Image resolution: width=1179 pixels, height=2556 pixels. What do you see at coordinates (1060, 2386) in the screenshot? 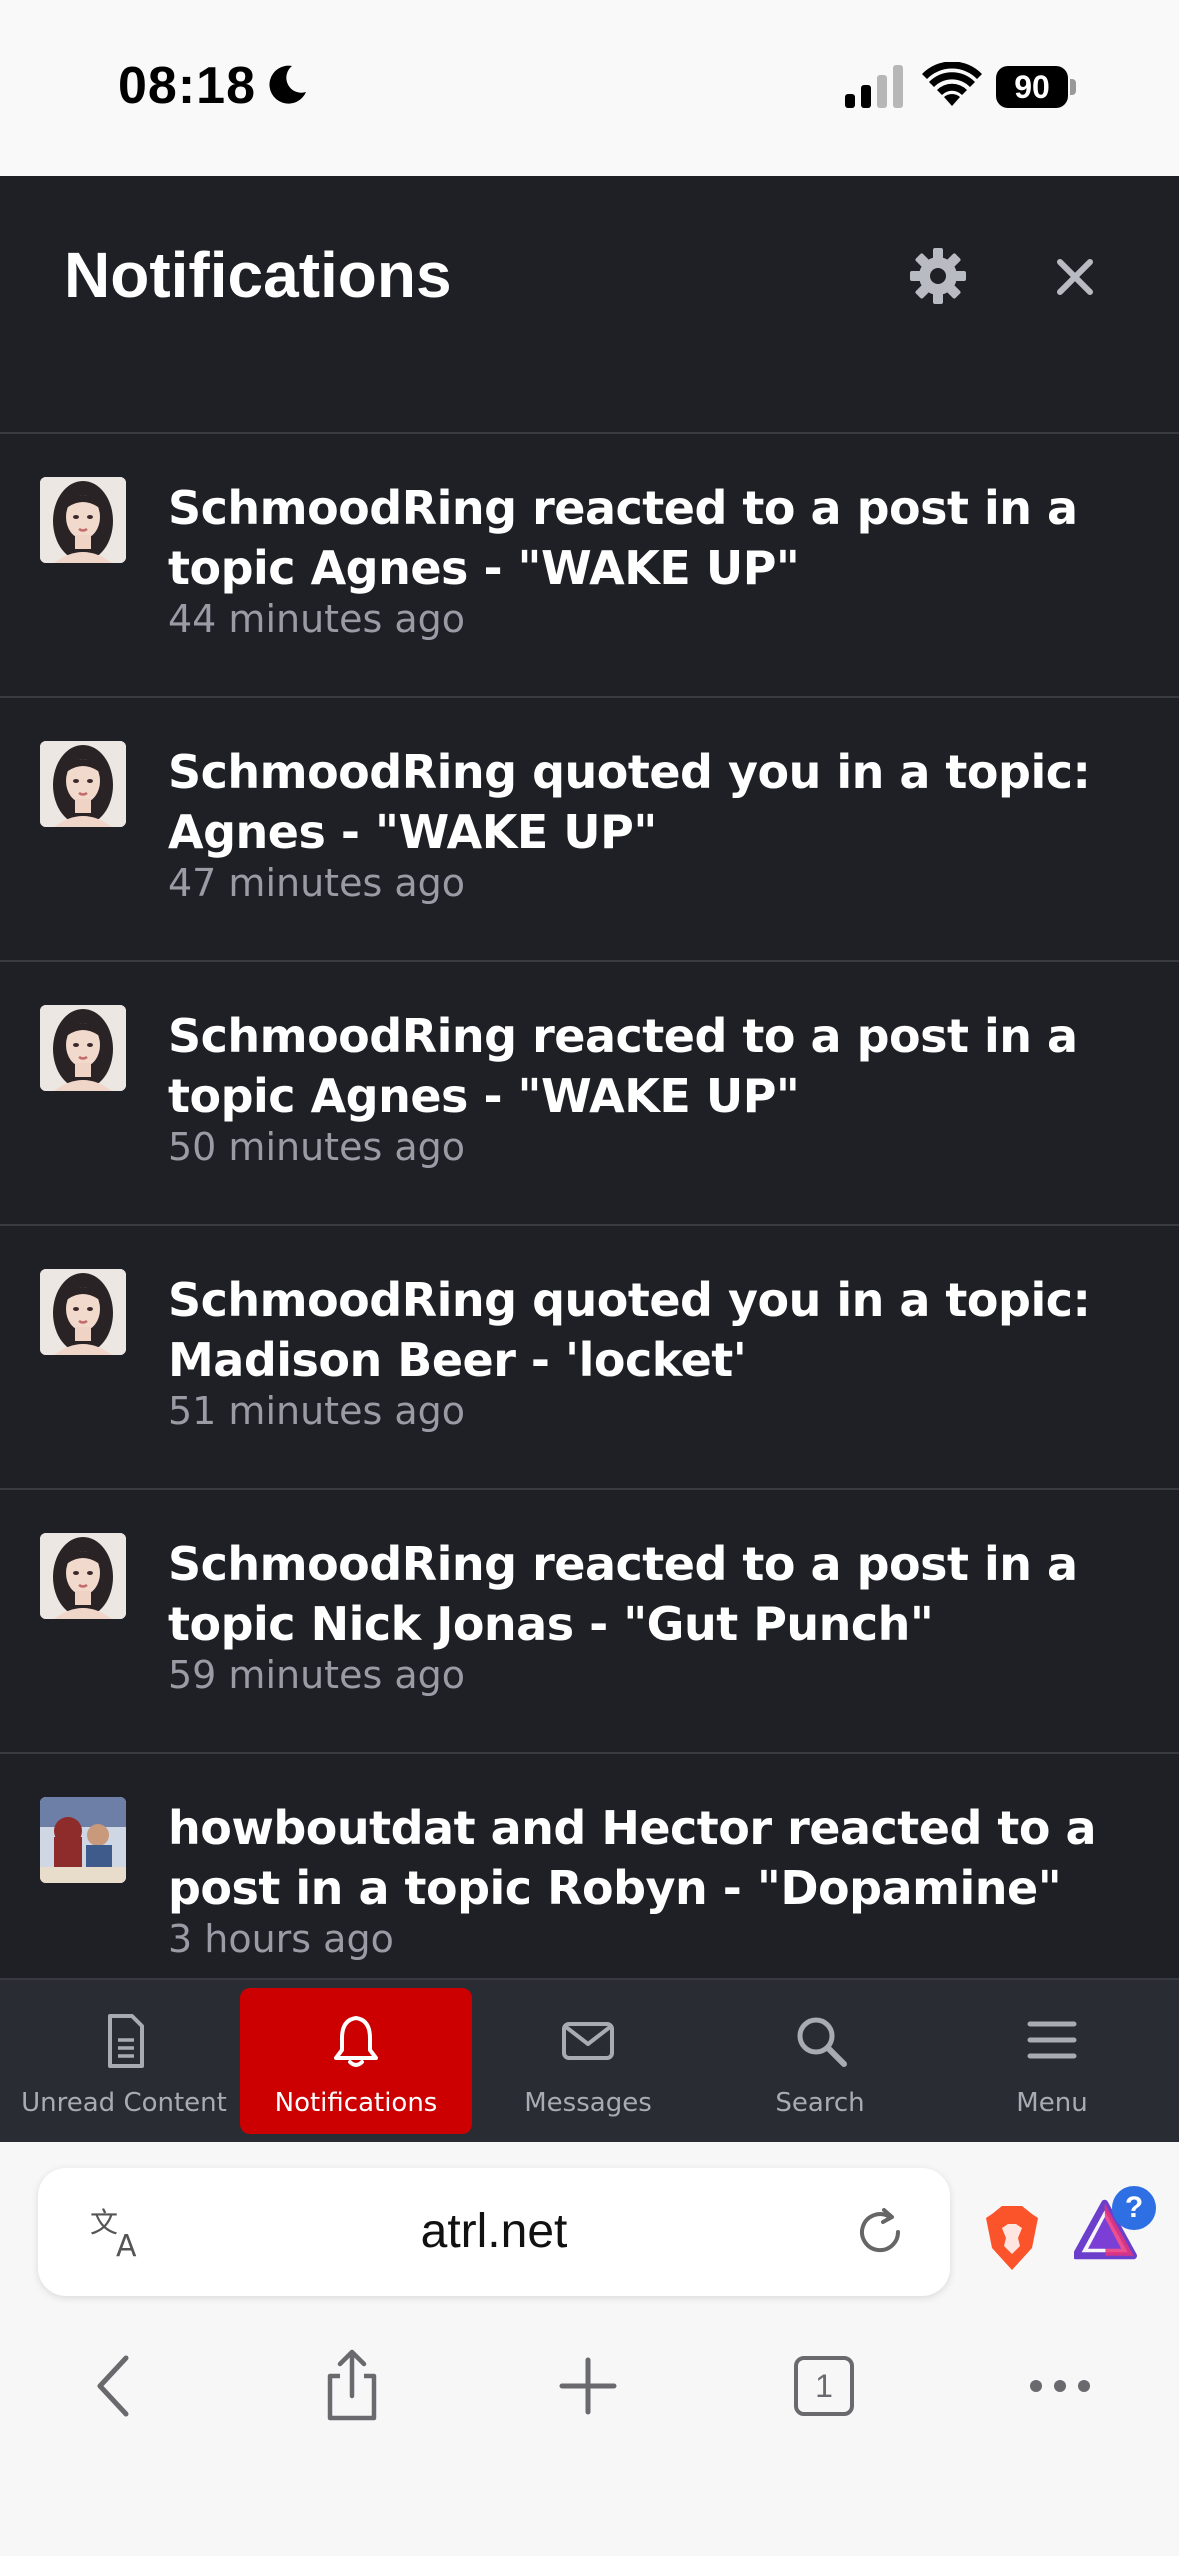
I see `more-options-button` at bounding box center [1060, 2386].